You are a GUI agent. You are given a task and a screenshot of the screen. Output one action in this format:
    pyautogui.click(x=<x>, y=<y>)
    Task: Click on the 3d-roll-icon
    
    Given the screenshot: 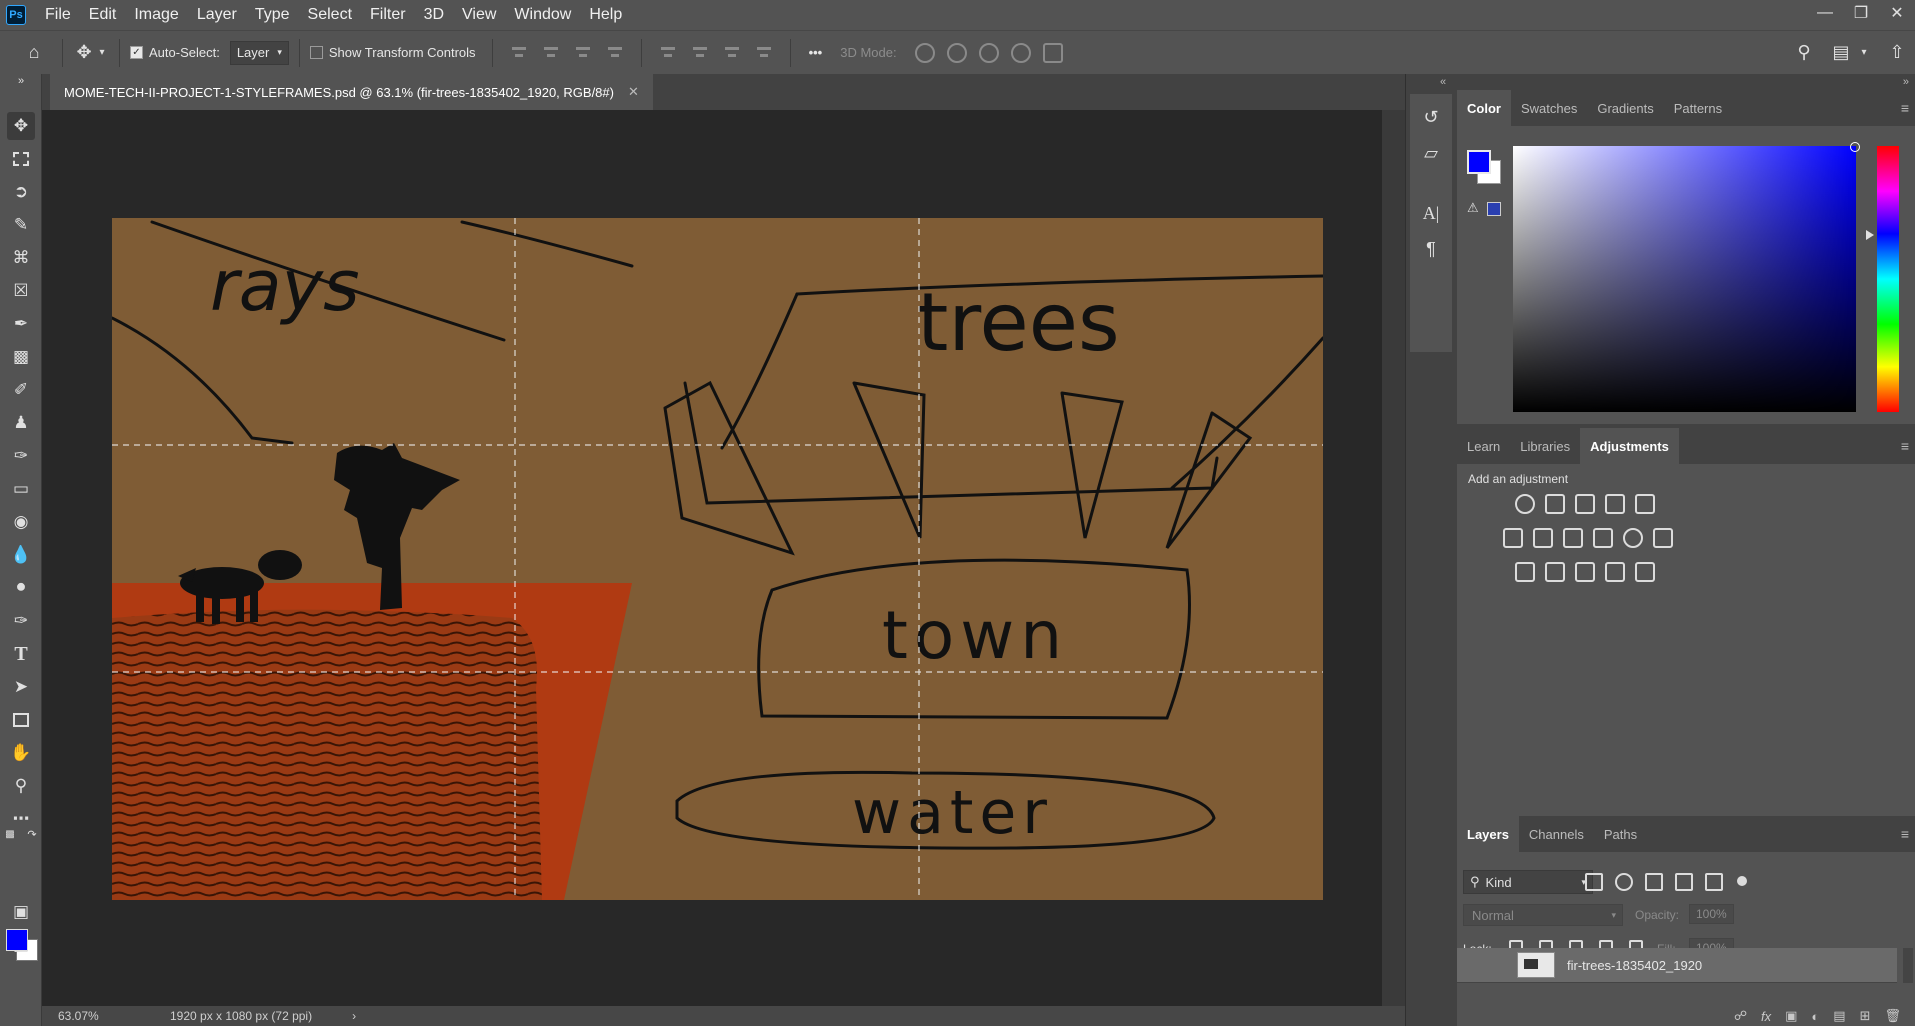 What is the action you would take?
    pyautogui.click(x=956, y=52)
    